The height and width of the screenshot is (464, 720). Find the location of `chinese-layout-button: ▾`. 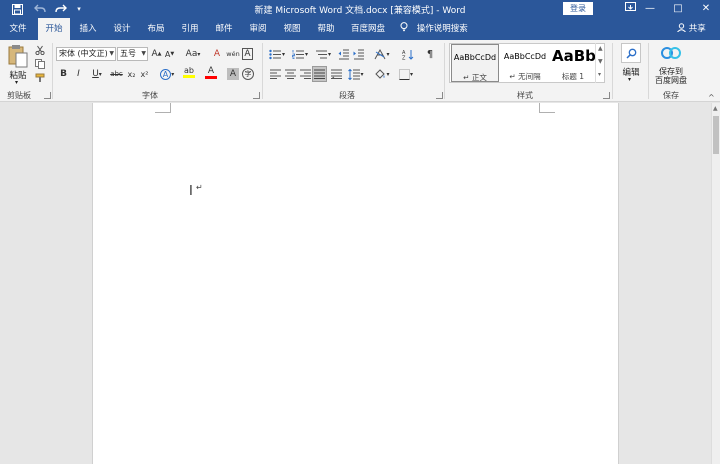

chinese-layout-button: ▾ is located at coordinates (382, 54).